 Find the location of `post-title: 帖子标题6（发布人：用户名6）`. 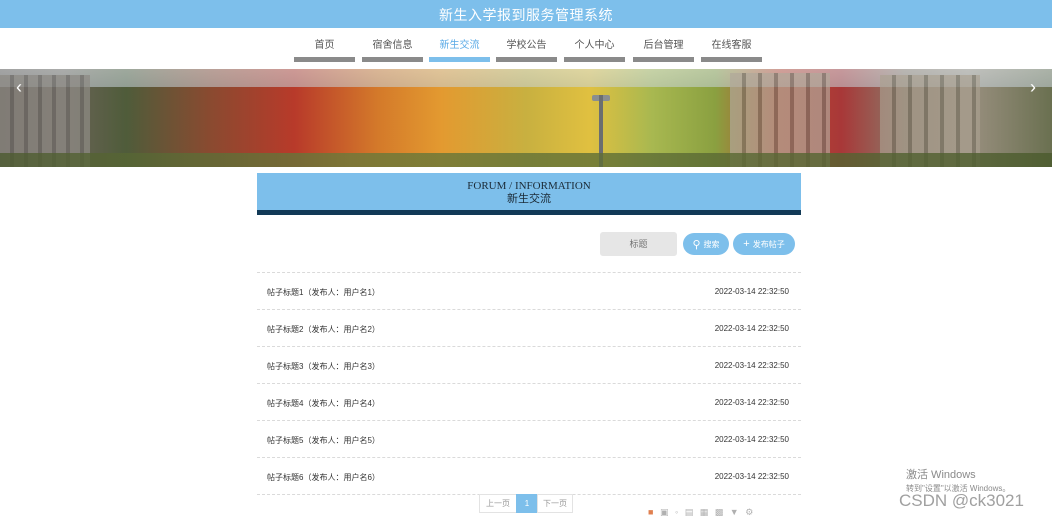

post-title: 帖子标题6（发布人：用户名6） is located at coordinates (323, 477).